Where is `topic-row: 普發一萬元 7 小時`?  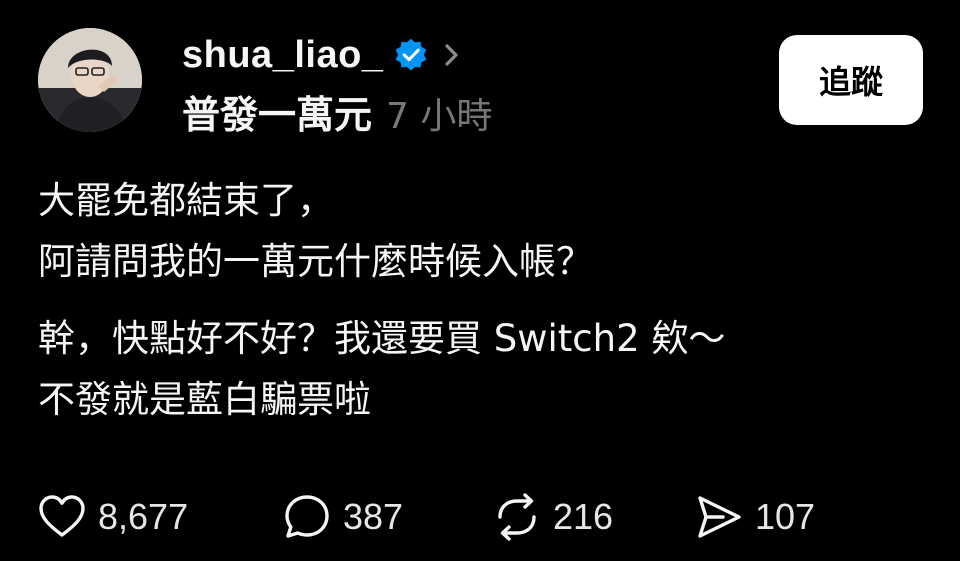 topic-row: 普發一萬元 7 小時 is located at coordinates (337, 110).